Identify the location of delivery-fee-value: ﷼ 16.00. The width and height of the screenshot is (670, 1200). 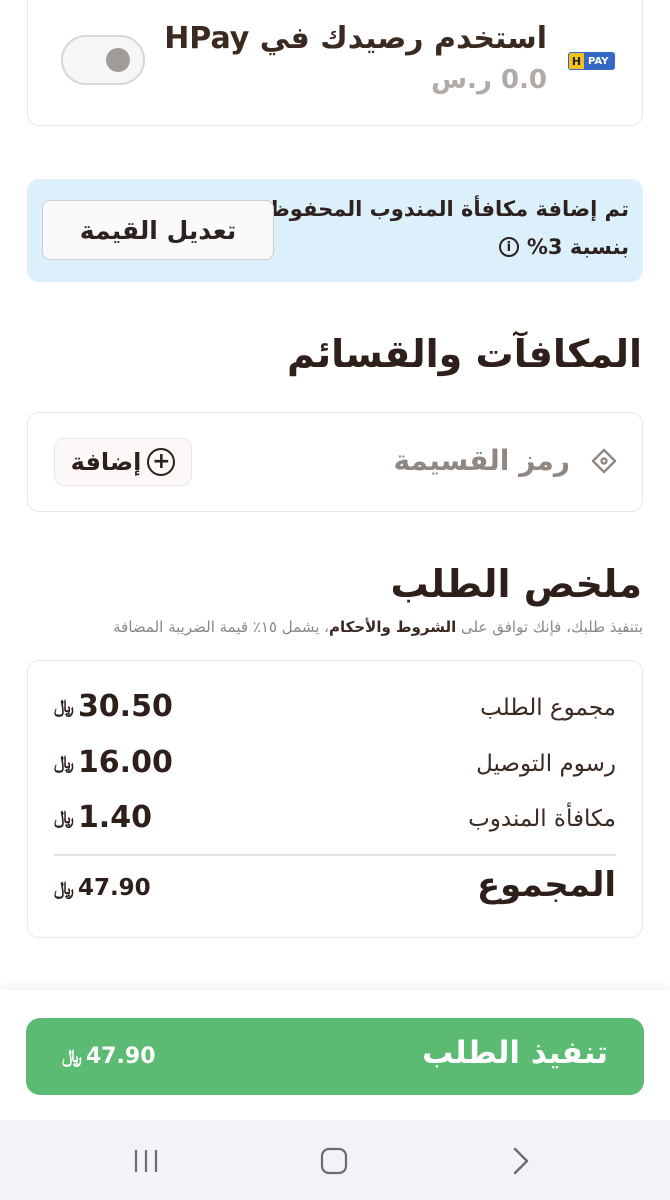
(113, 762).